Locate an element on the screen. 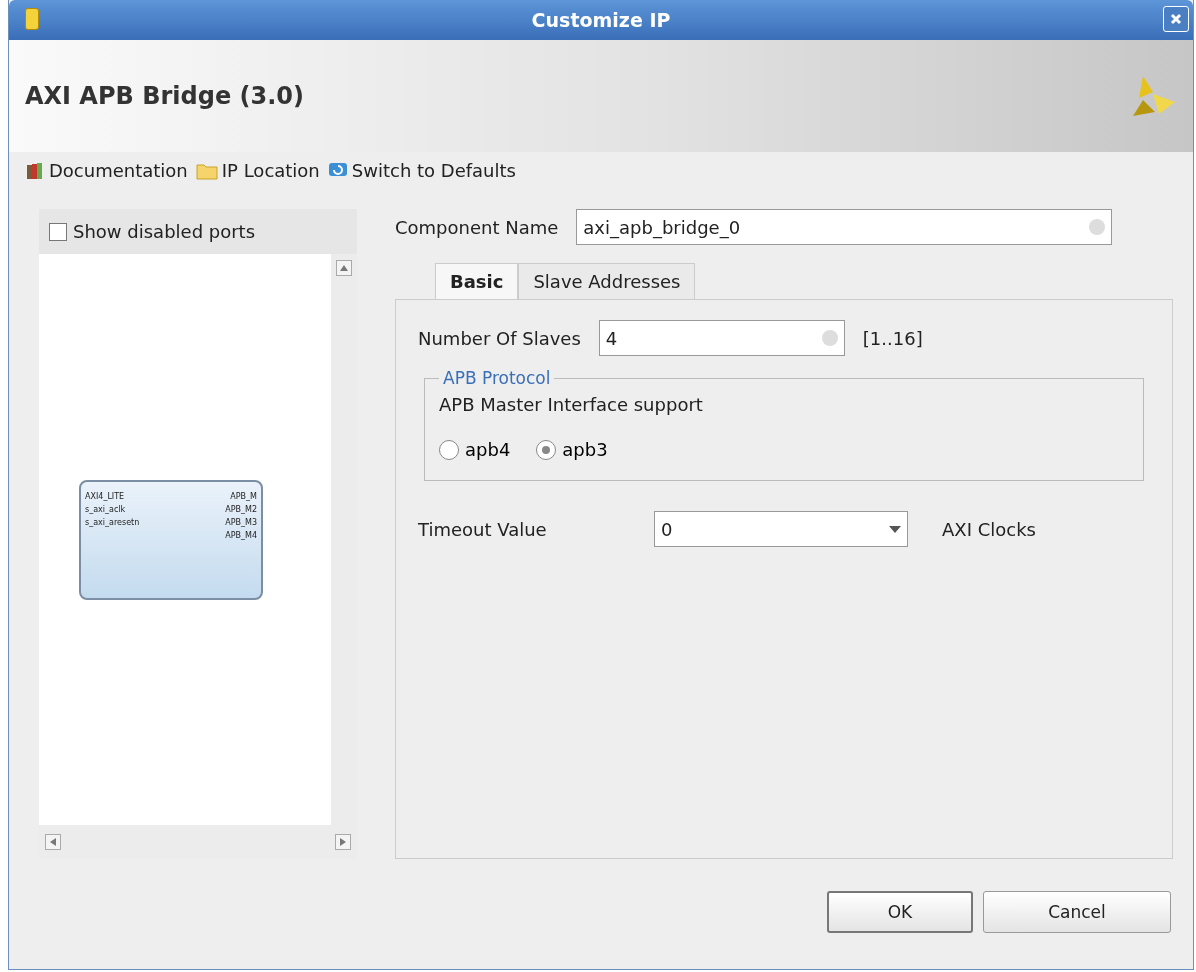  tab: Slave Addresses is located at coordinates (607, 281).